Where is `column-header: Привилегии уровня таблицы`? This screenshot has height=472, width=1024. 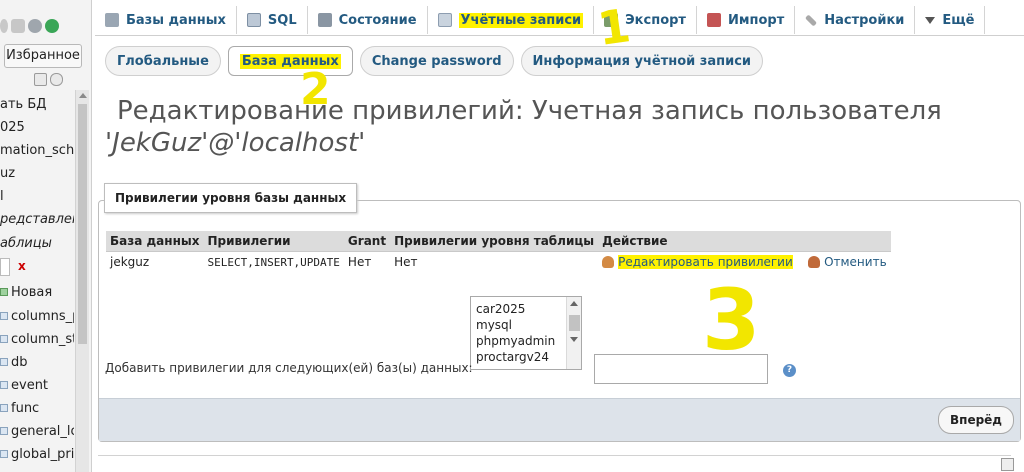
column-header: Привилегии уровня таблицы is located at coordinates (494, 241).